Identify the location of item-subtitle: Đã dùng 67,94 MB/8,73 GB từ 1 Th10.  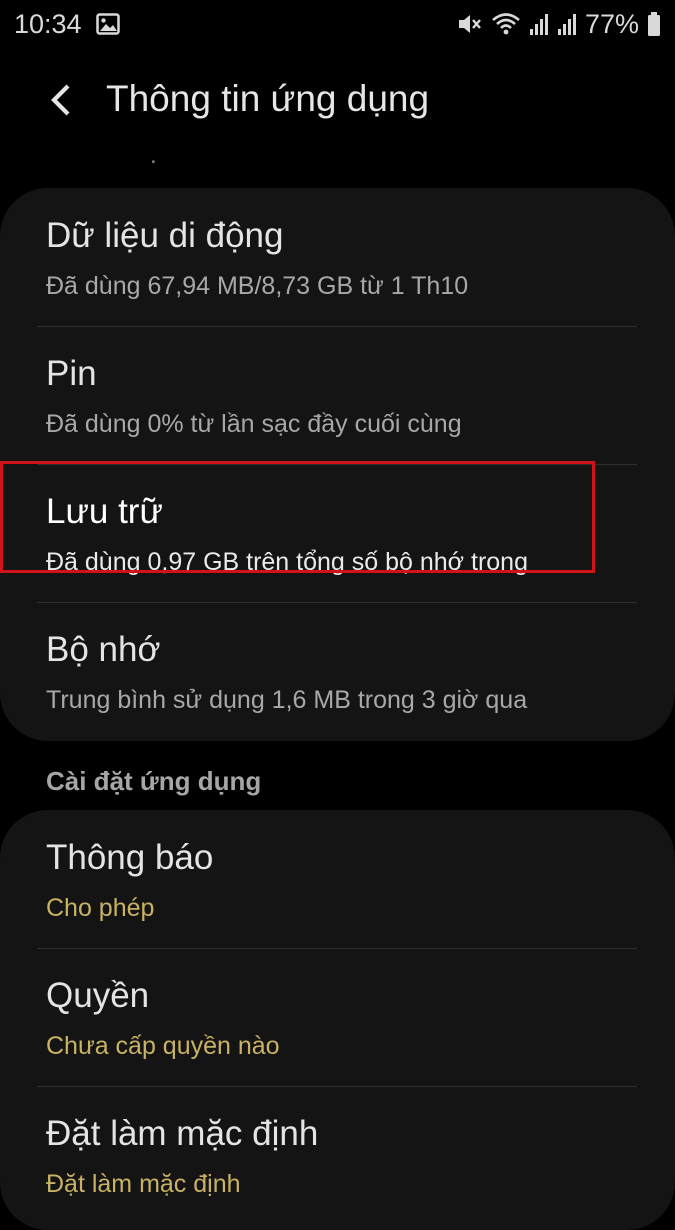
(257, 286).